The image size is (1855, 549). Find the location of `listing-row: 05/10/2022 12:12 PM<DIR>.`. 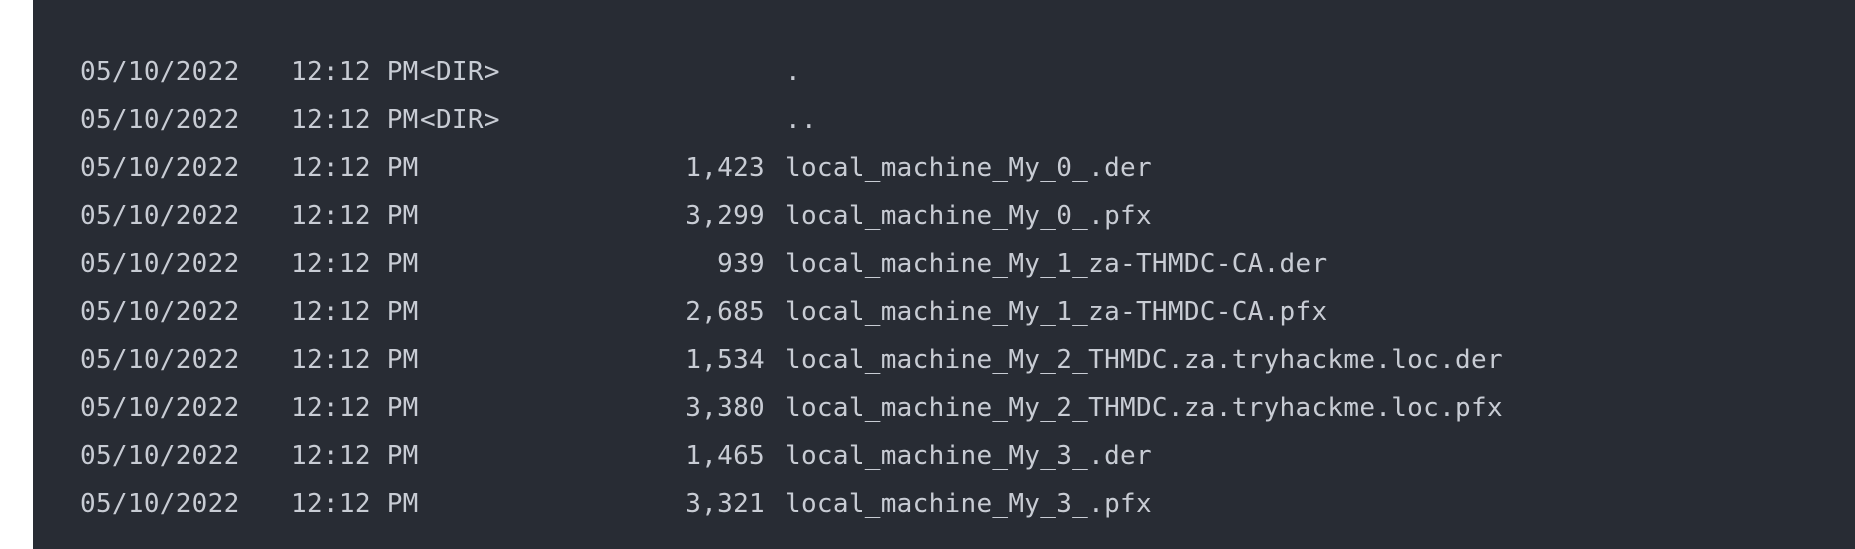

listing-row: 05/10/2022 12:12 PM<DIR>. is located at coordinates (967, 72).